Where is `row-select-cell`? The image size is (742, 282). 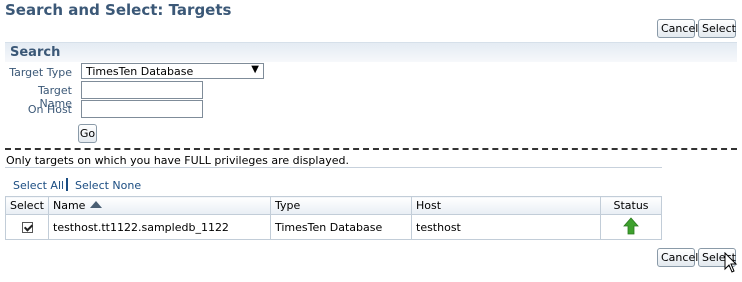
row-select-cell is located at coordinates (27, 227).